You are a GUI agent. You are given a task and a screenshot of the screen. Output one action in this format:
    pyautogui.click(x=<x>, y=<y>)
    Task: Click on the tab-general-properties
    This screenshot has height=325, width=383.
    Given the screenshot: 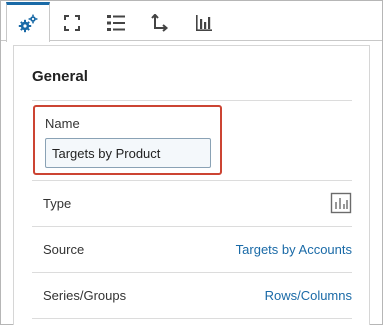 What is the action you would take?
    pyautogui.click(x=28, y=22)
    